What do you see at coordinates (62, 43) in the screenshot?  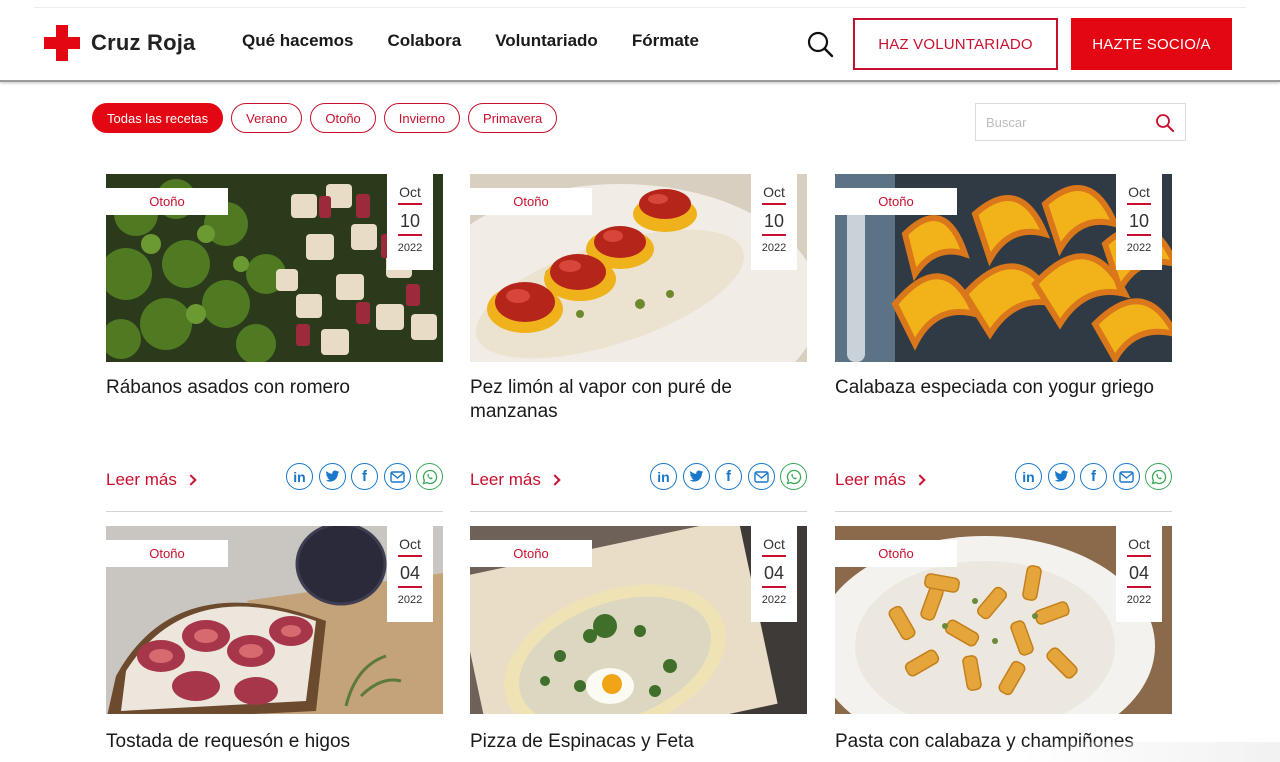 I see `red-cross-icon` at bounding box center [62, 43].